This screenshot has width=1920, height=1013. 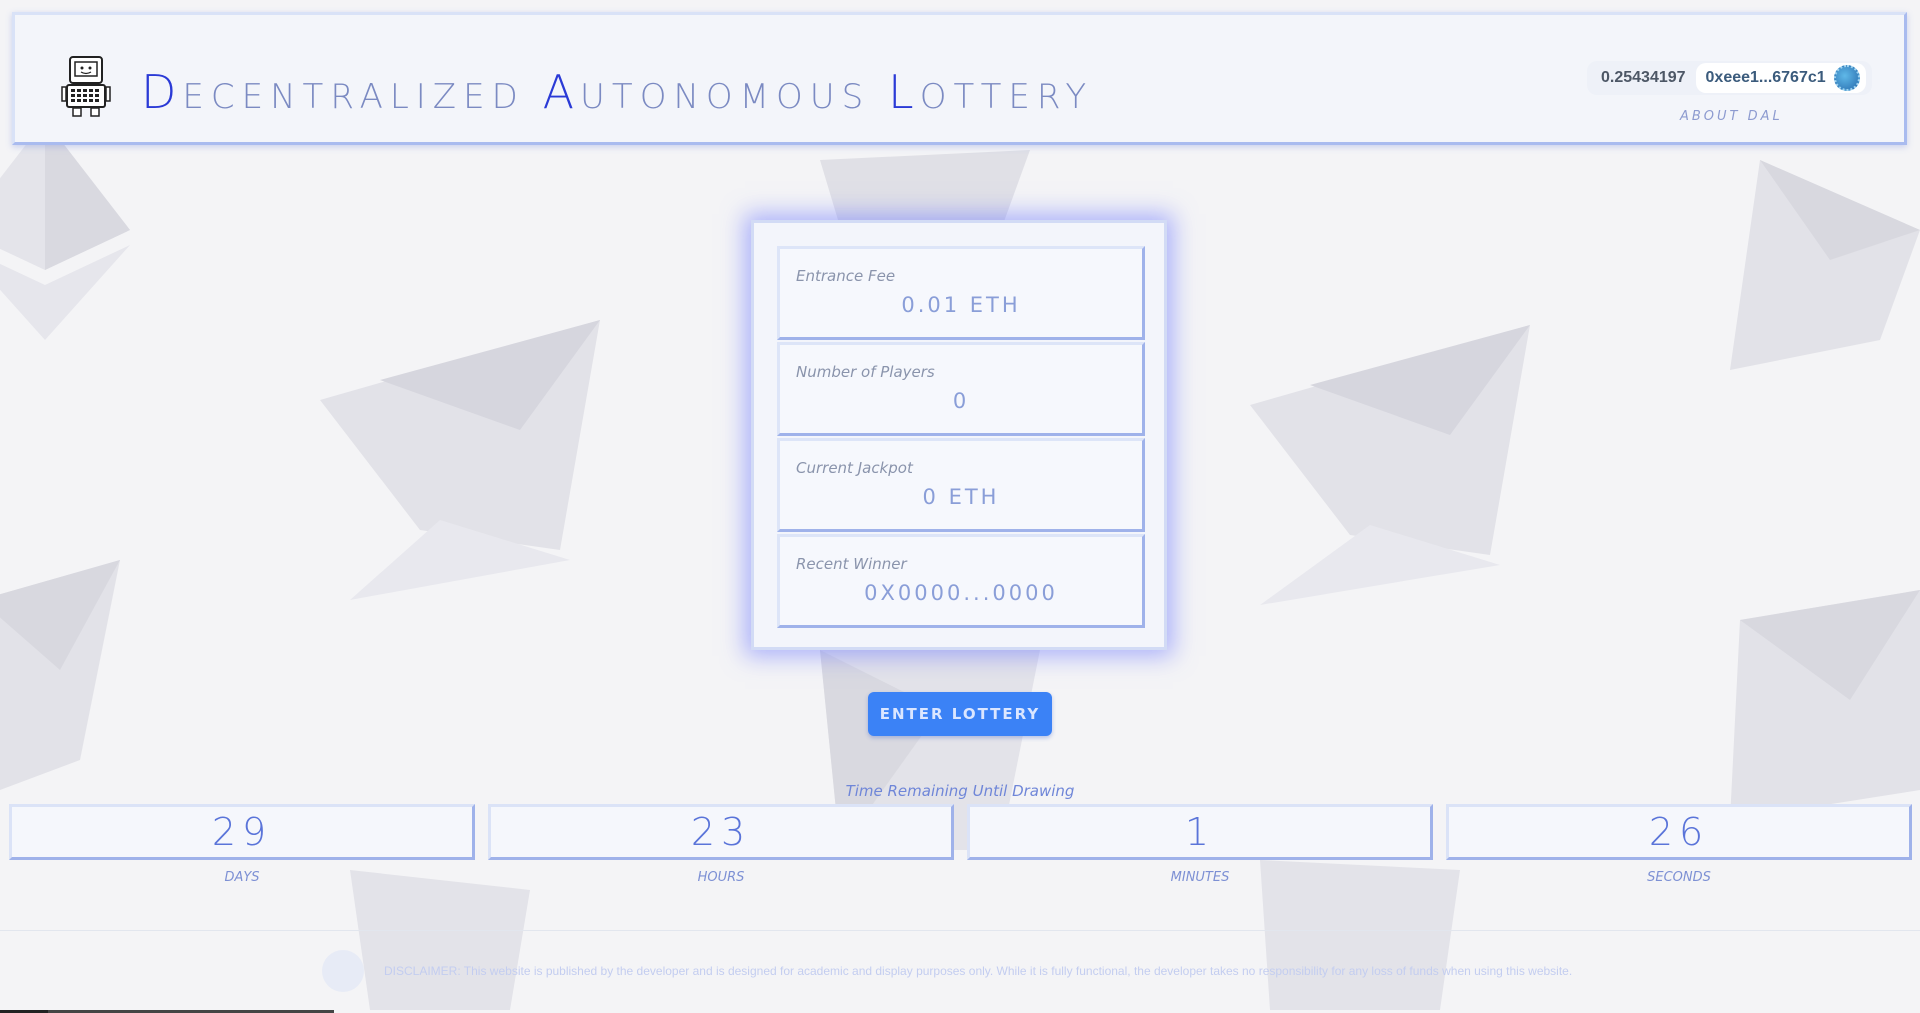 I want to click on timer-label: Time Remaining Until Drawing, so click(x=960, y=791).